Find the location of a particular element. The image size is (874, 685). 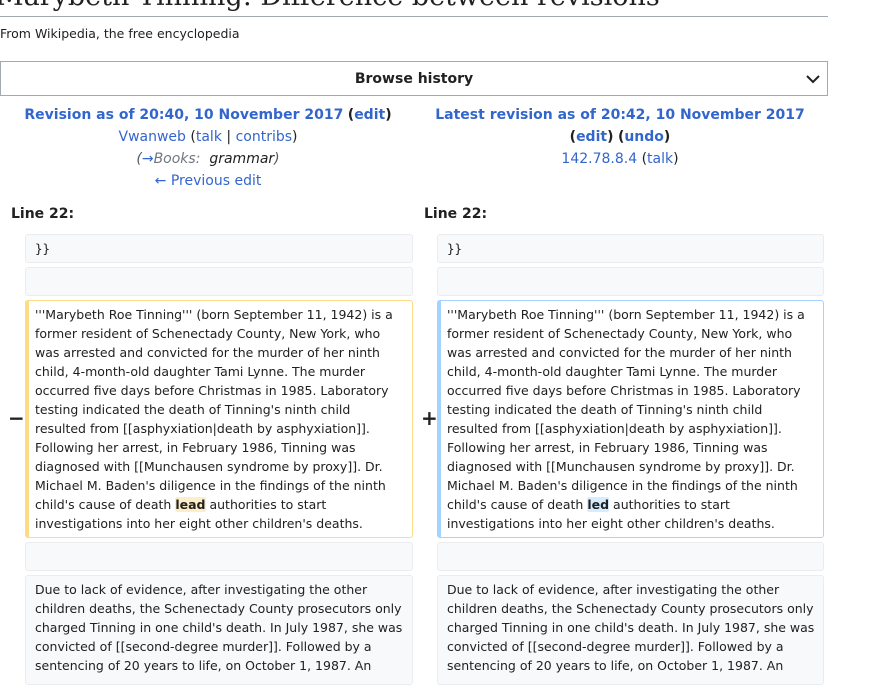

old-edit-link: edit is located at coordinates (369, 115).